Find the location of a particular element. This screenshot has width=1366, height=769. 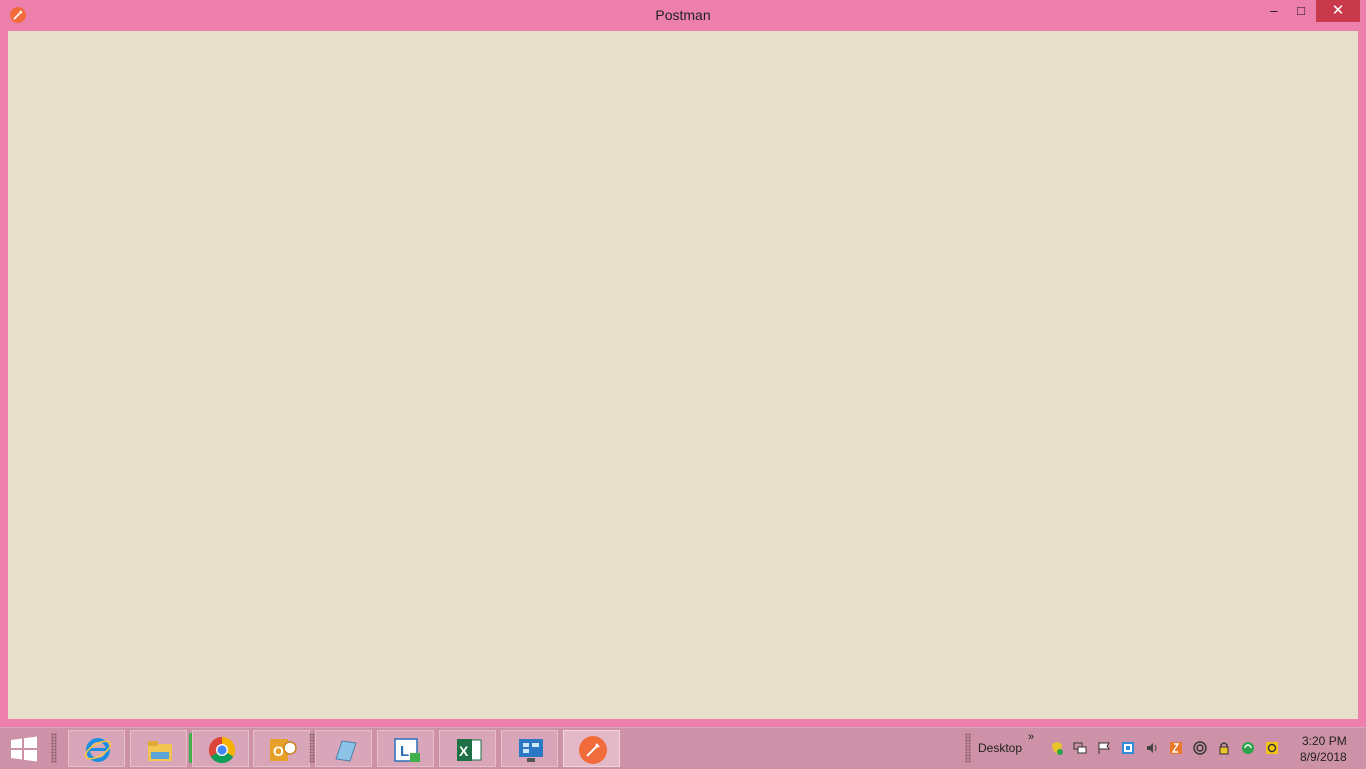

network-icon is located at coordinates (1080, 748).